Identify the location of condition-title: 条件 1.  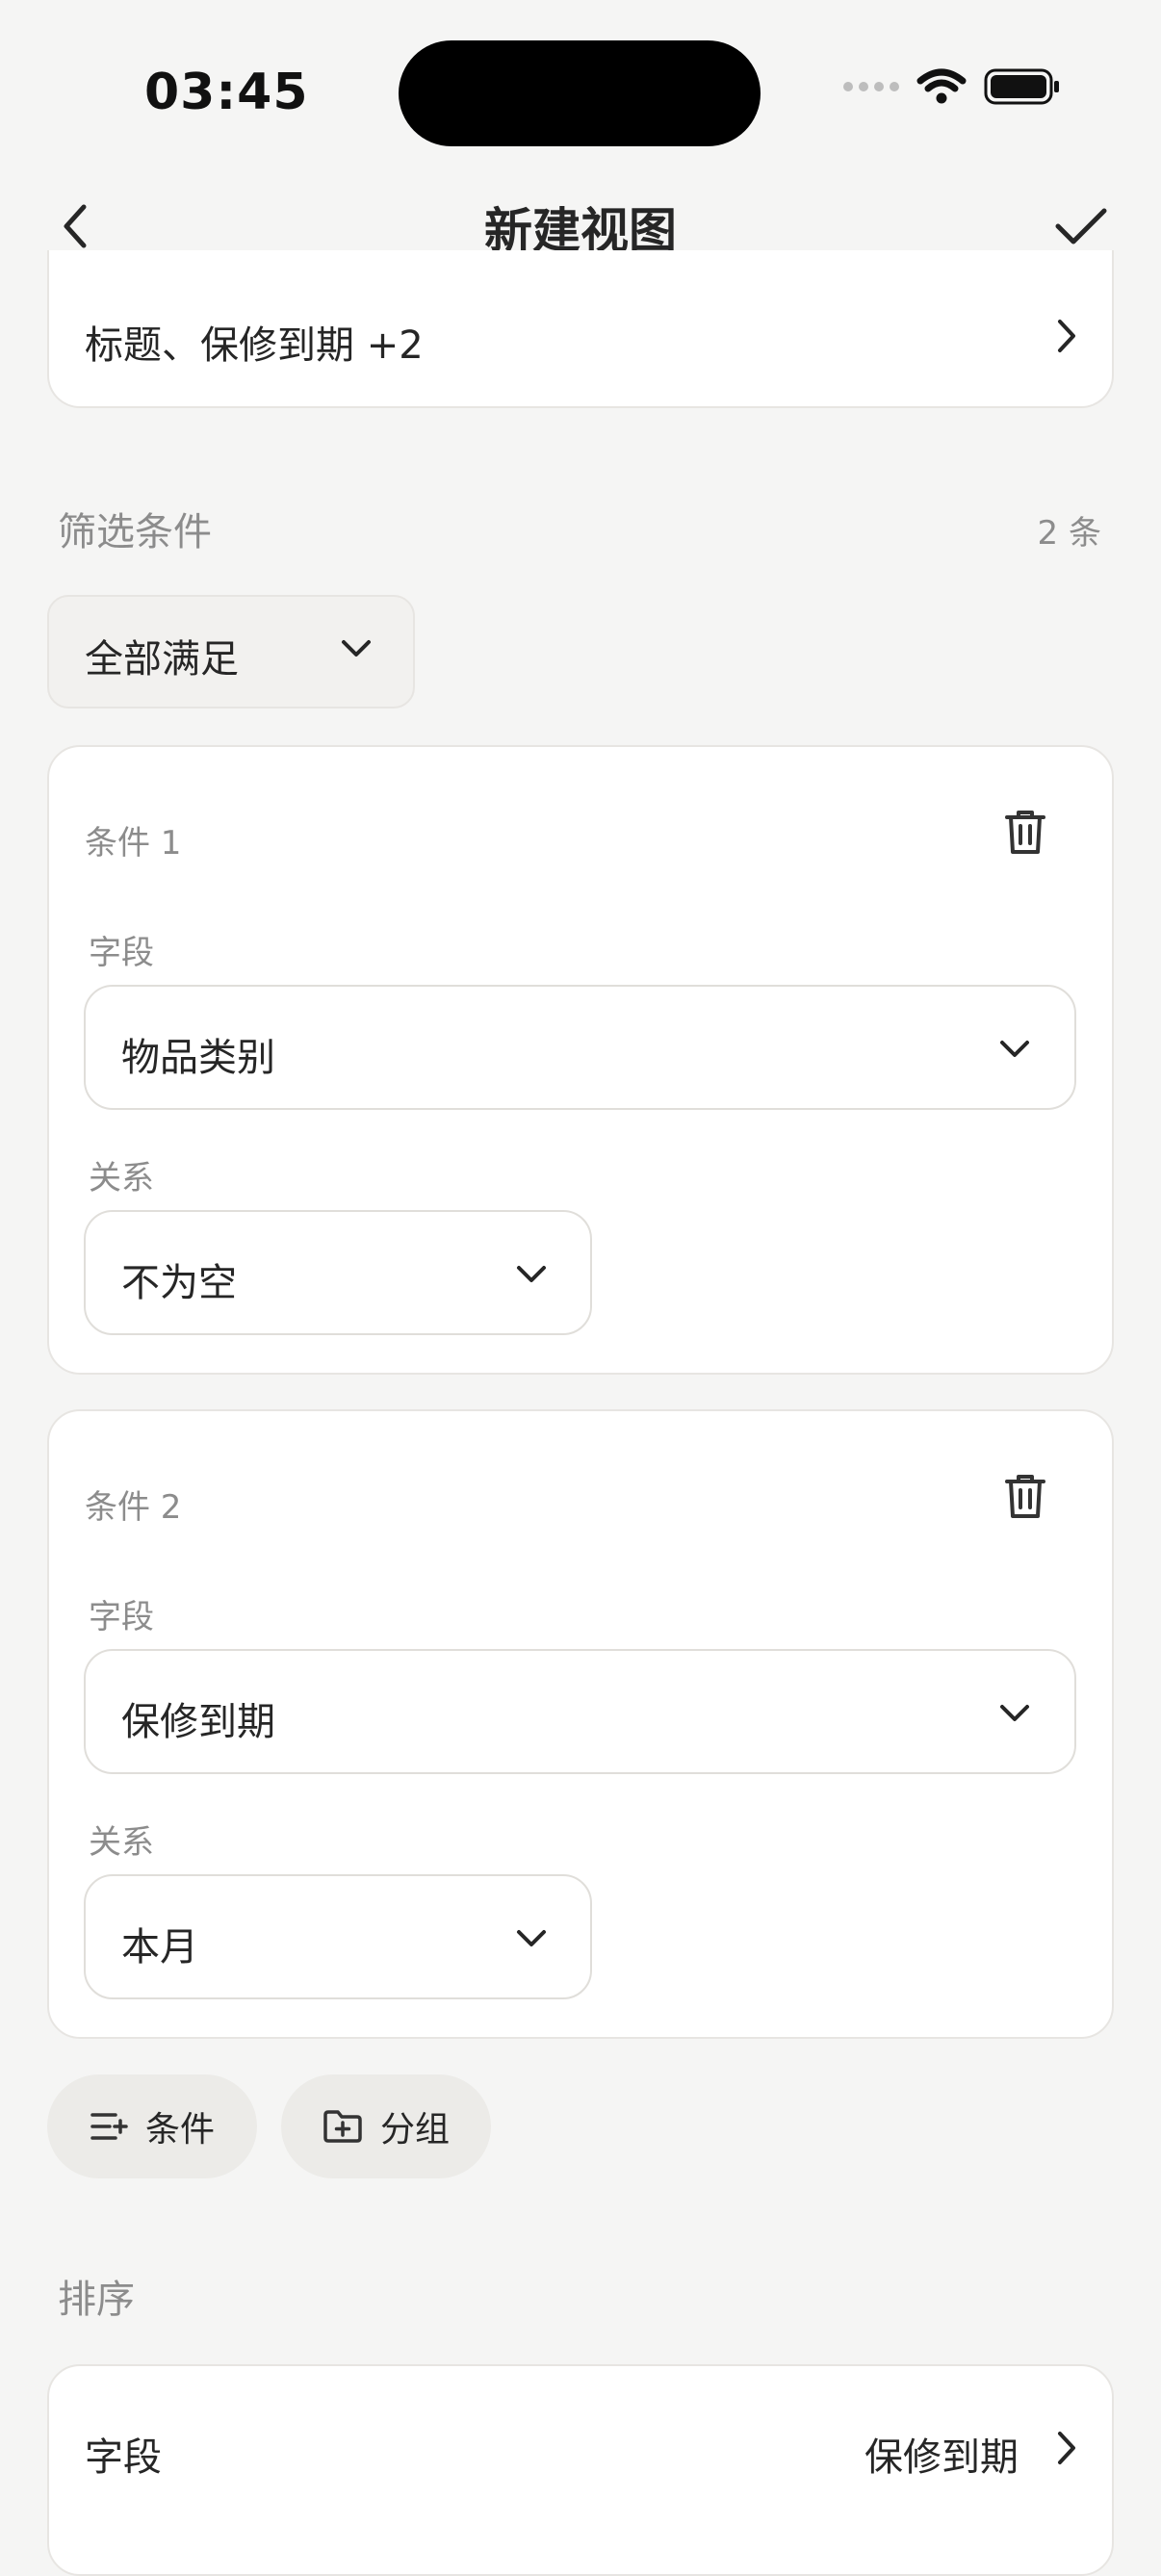
(134, 844).